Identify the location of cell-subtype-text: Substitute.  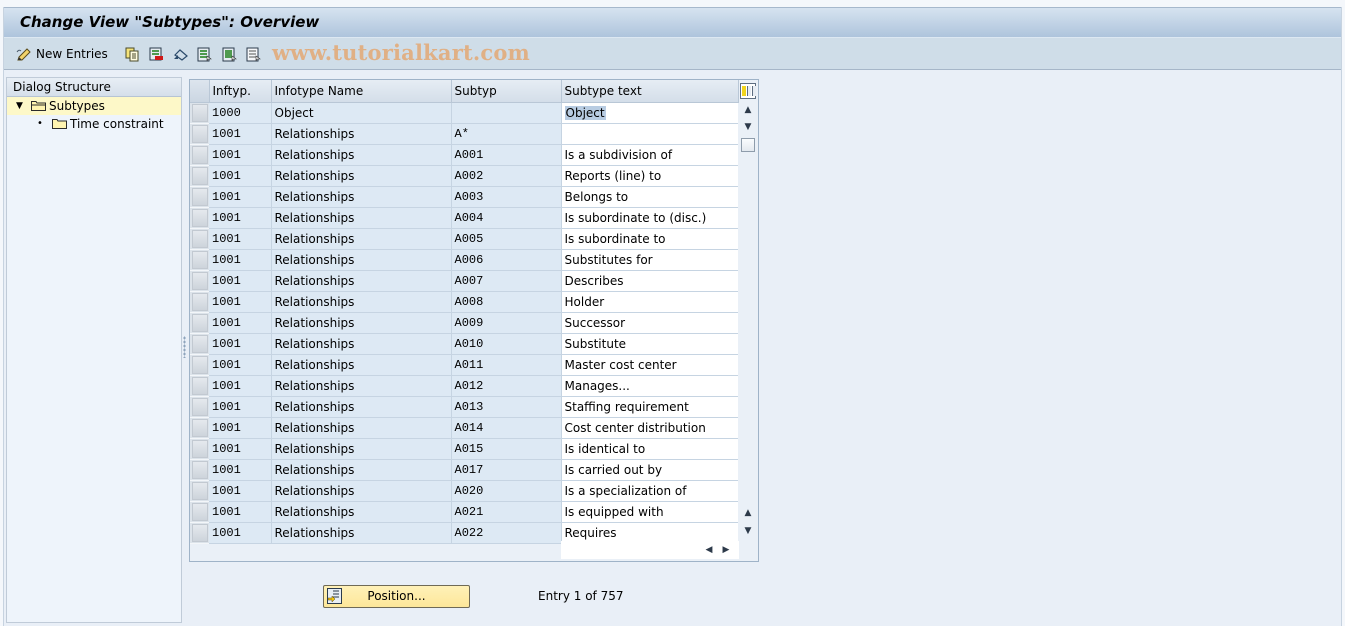
(649, 344).